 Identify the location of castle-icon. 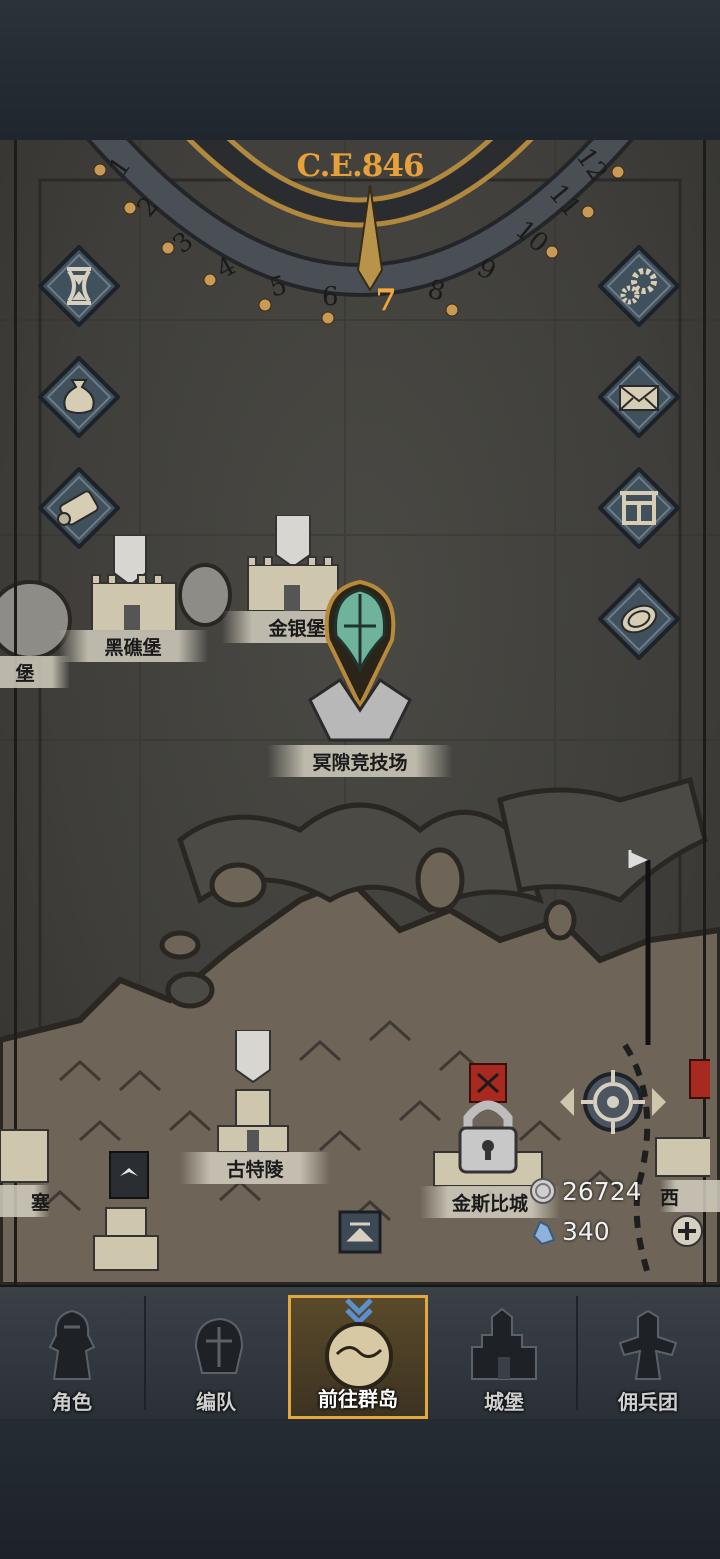
(504, 1343).